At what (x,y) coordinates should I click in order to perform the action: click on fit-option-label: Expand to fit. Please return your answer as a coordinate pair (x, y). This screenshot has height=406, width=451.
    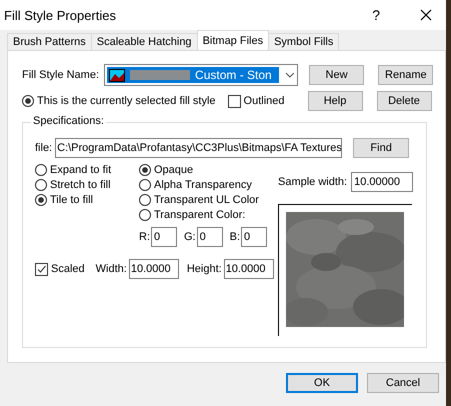
    Looking at the image, I should click on (81, 170).